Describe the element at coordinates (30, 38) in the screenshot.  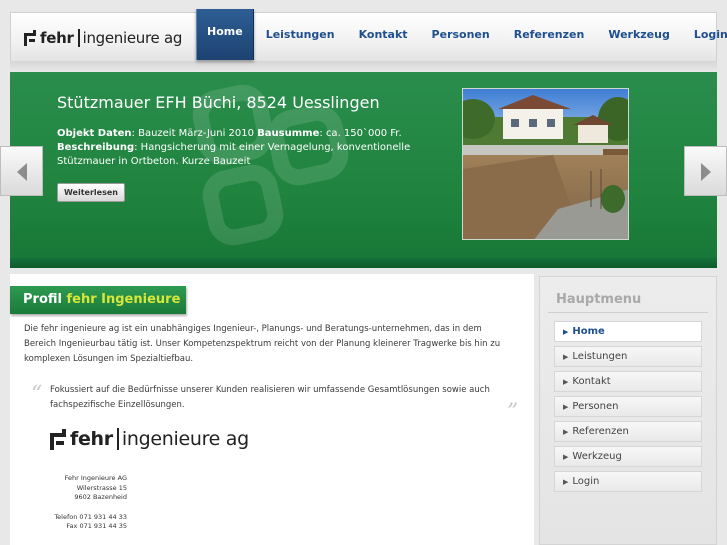
I see `logo-mark-icon` at that location.